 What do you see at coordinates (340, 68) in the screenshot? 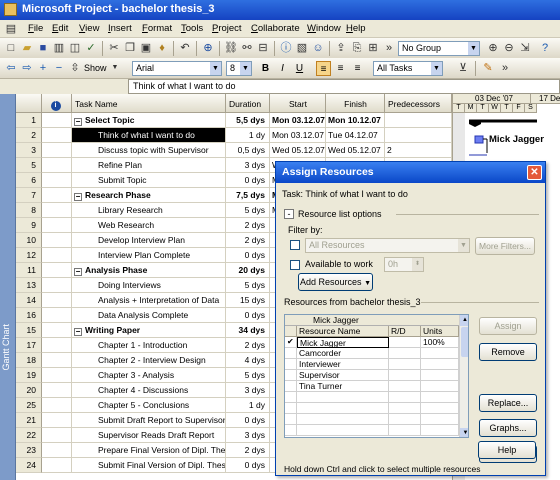
I see `align-center-button: ≡` at bounding box center [340, 68].